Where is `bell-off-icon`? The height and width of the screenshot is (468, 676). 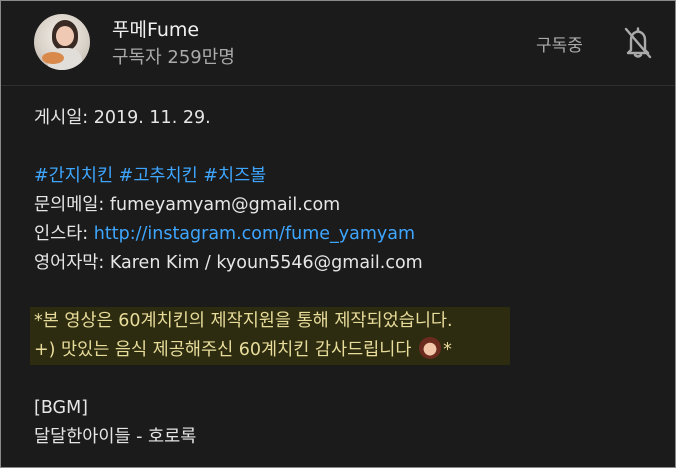 bell-off-icon is located at coordinates (638, 43).